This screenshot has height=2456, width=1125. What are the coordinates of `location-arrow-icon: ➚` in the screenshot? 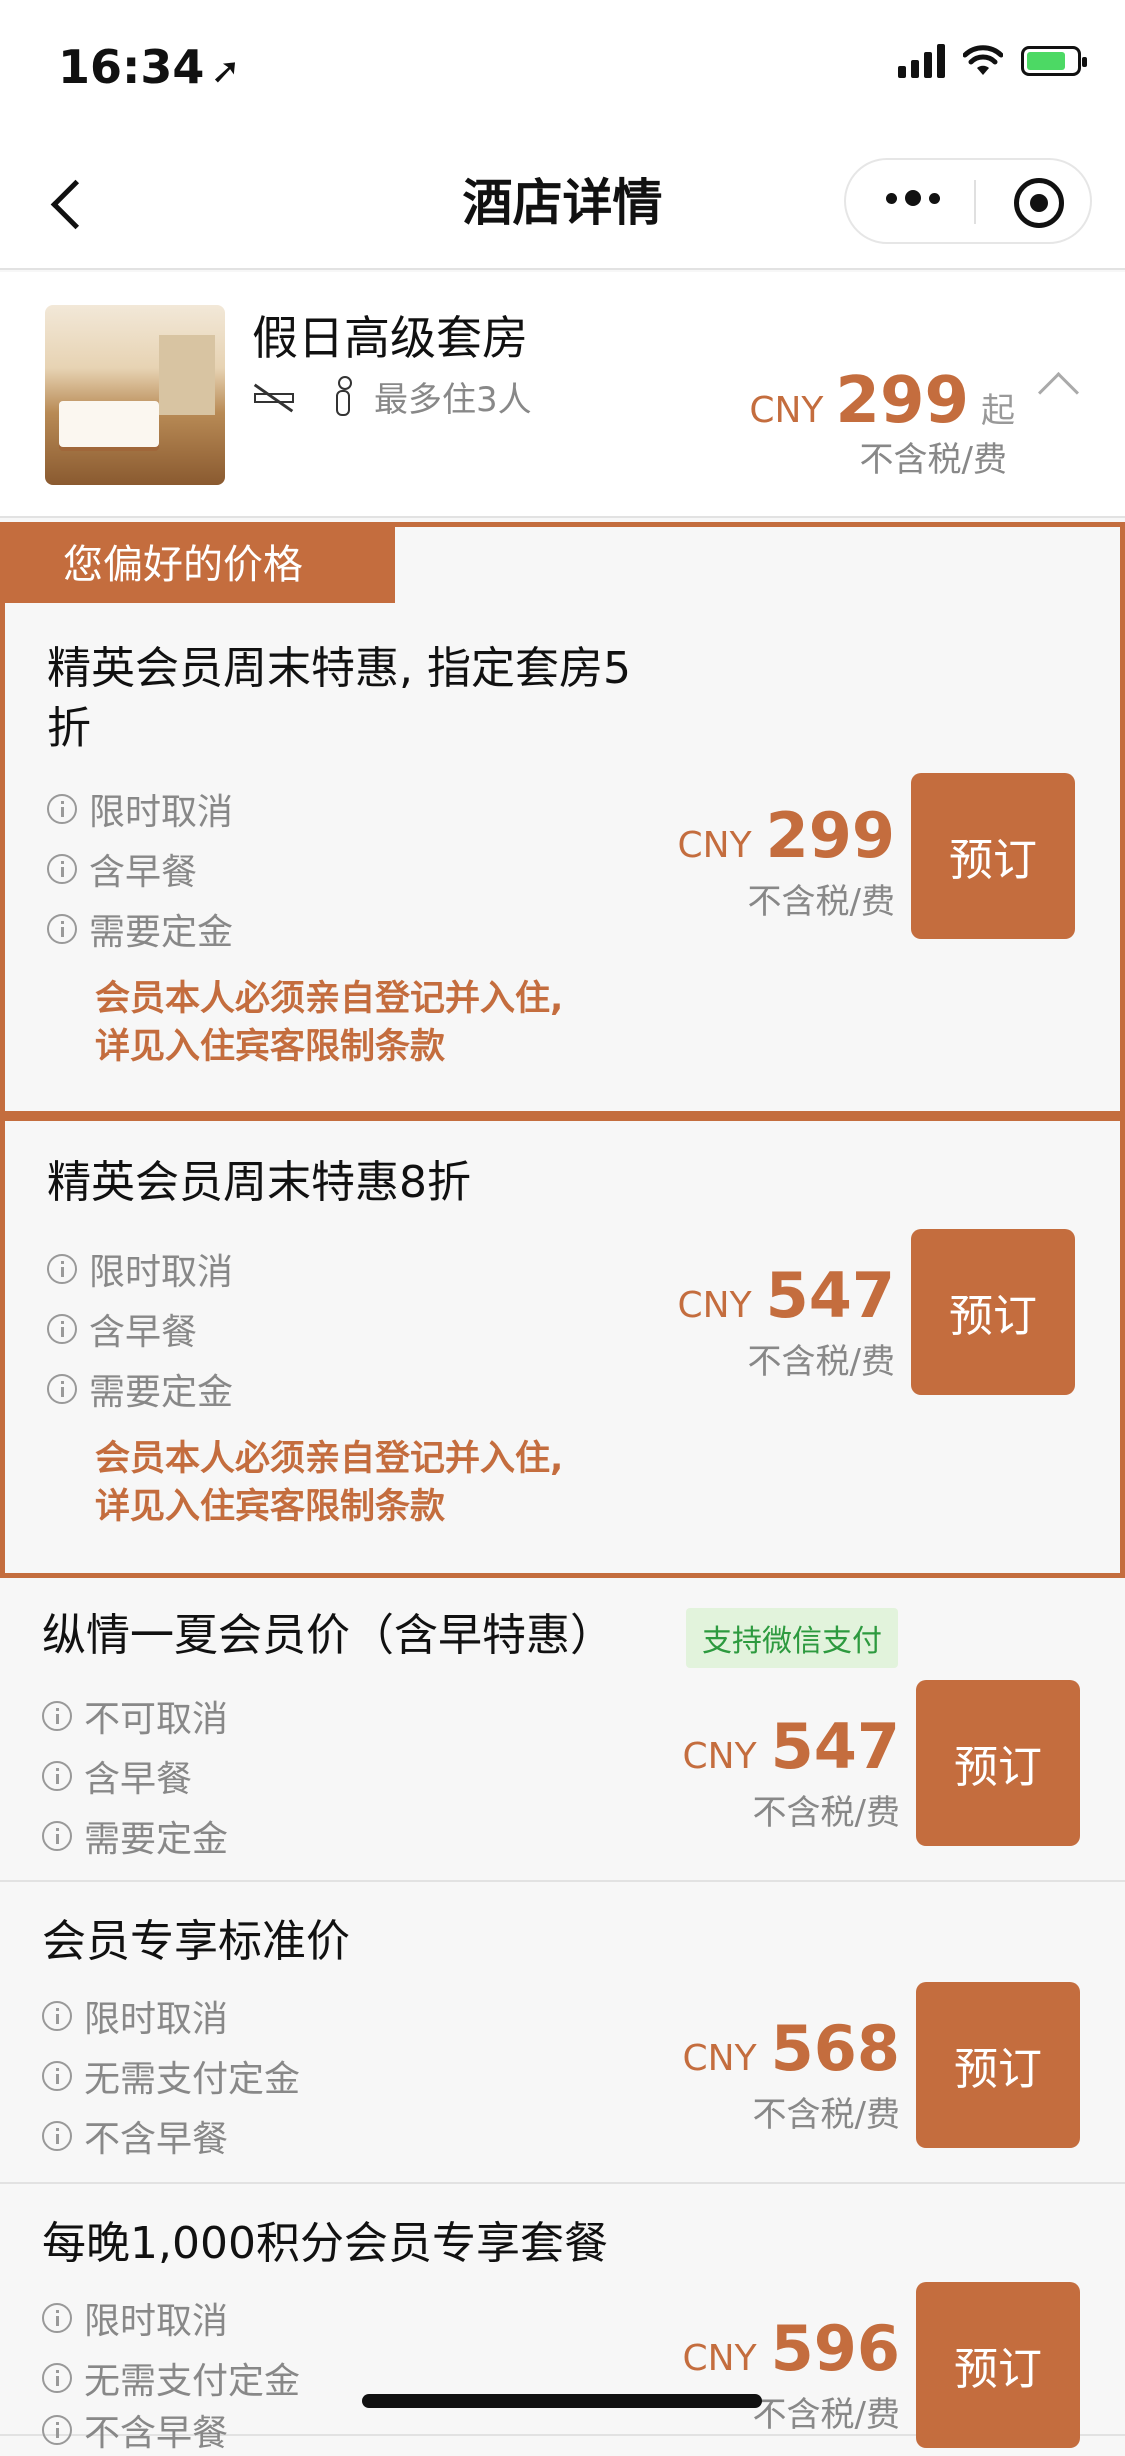 It's located at (225, 71).